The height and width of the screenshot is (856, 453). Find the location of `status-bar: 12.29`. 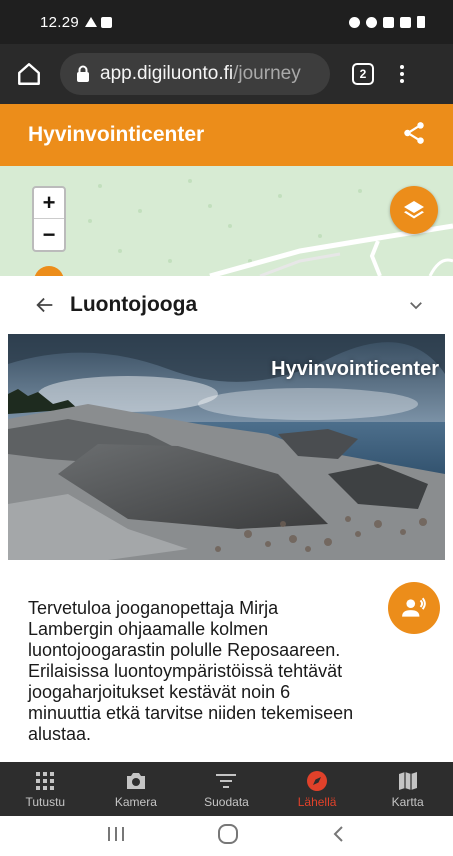

status-bar: 12.29 is located at coordinates (226, 22).